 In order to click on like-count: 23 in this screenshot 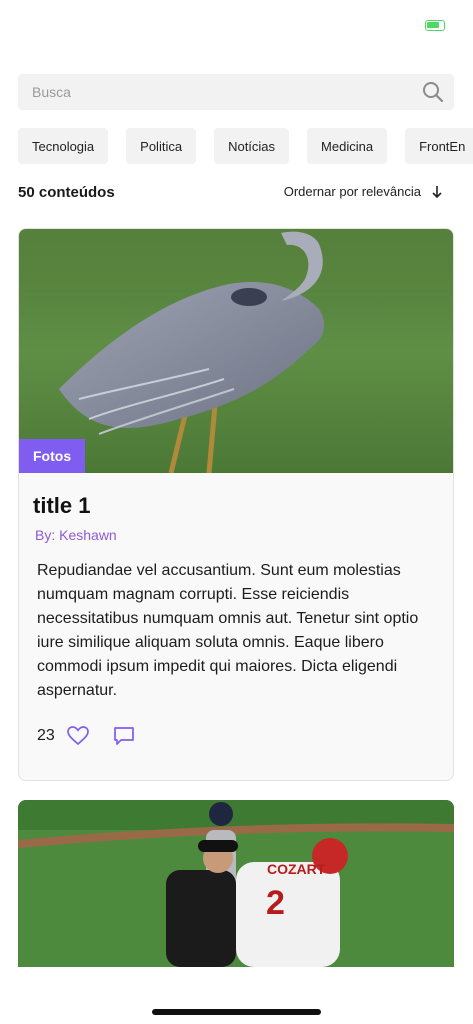, I will do `click(46, 735)`.